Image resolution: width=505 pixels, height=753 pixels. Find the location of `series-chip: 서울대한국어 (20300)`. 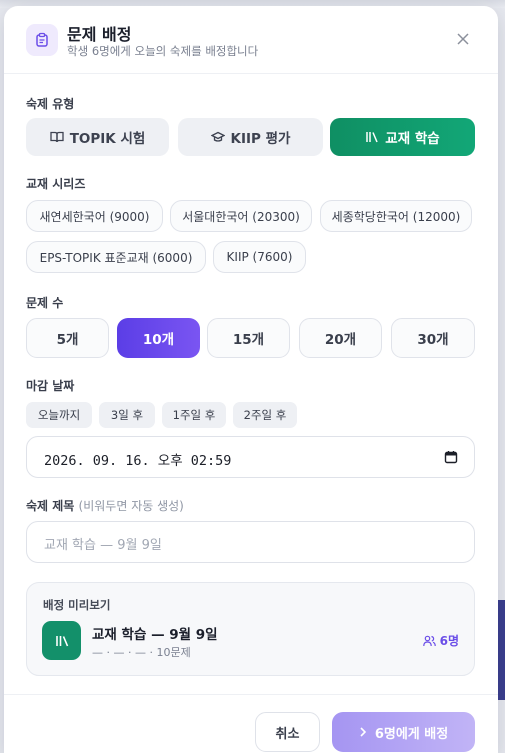

series-chip: 서울대한국어 (20300) is located at coordinates (241, 216).